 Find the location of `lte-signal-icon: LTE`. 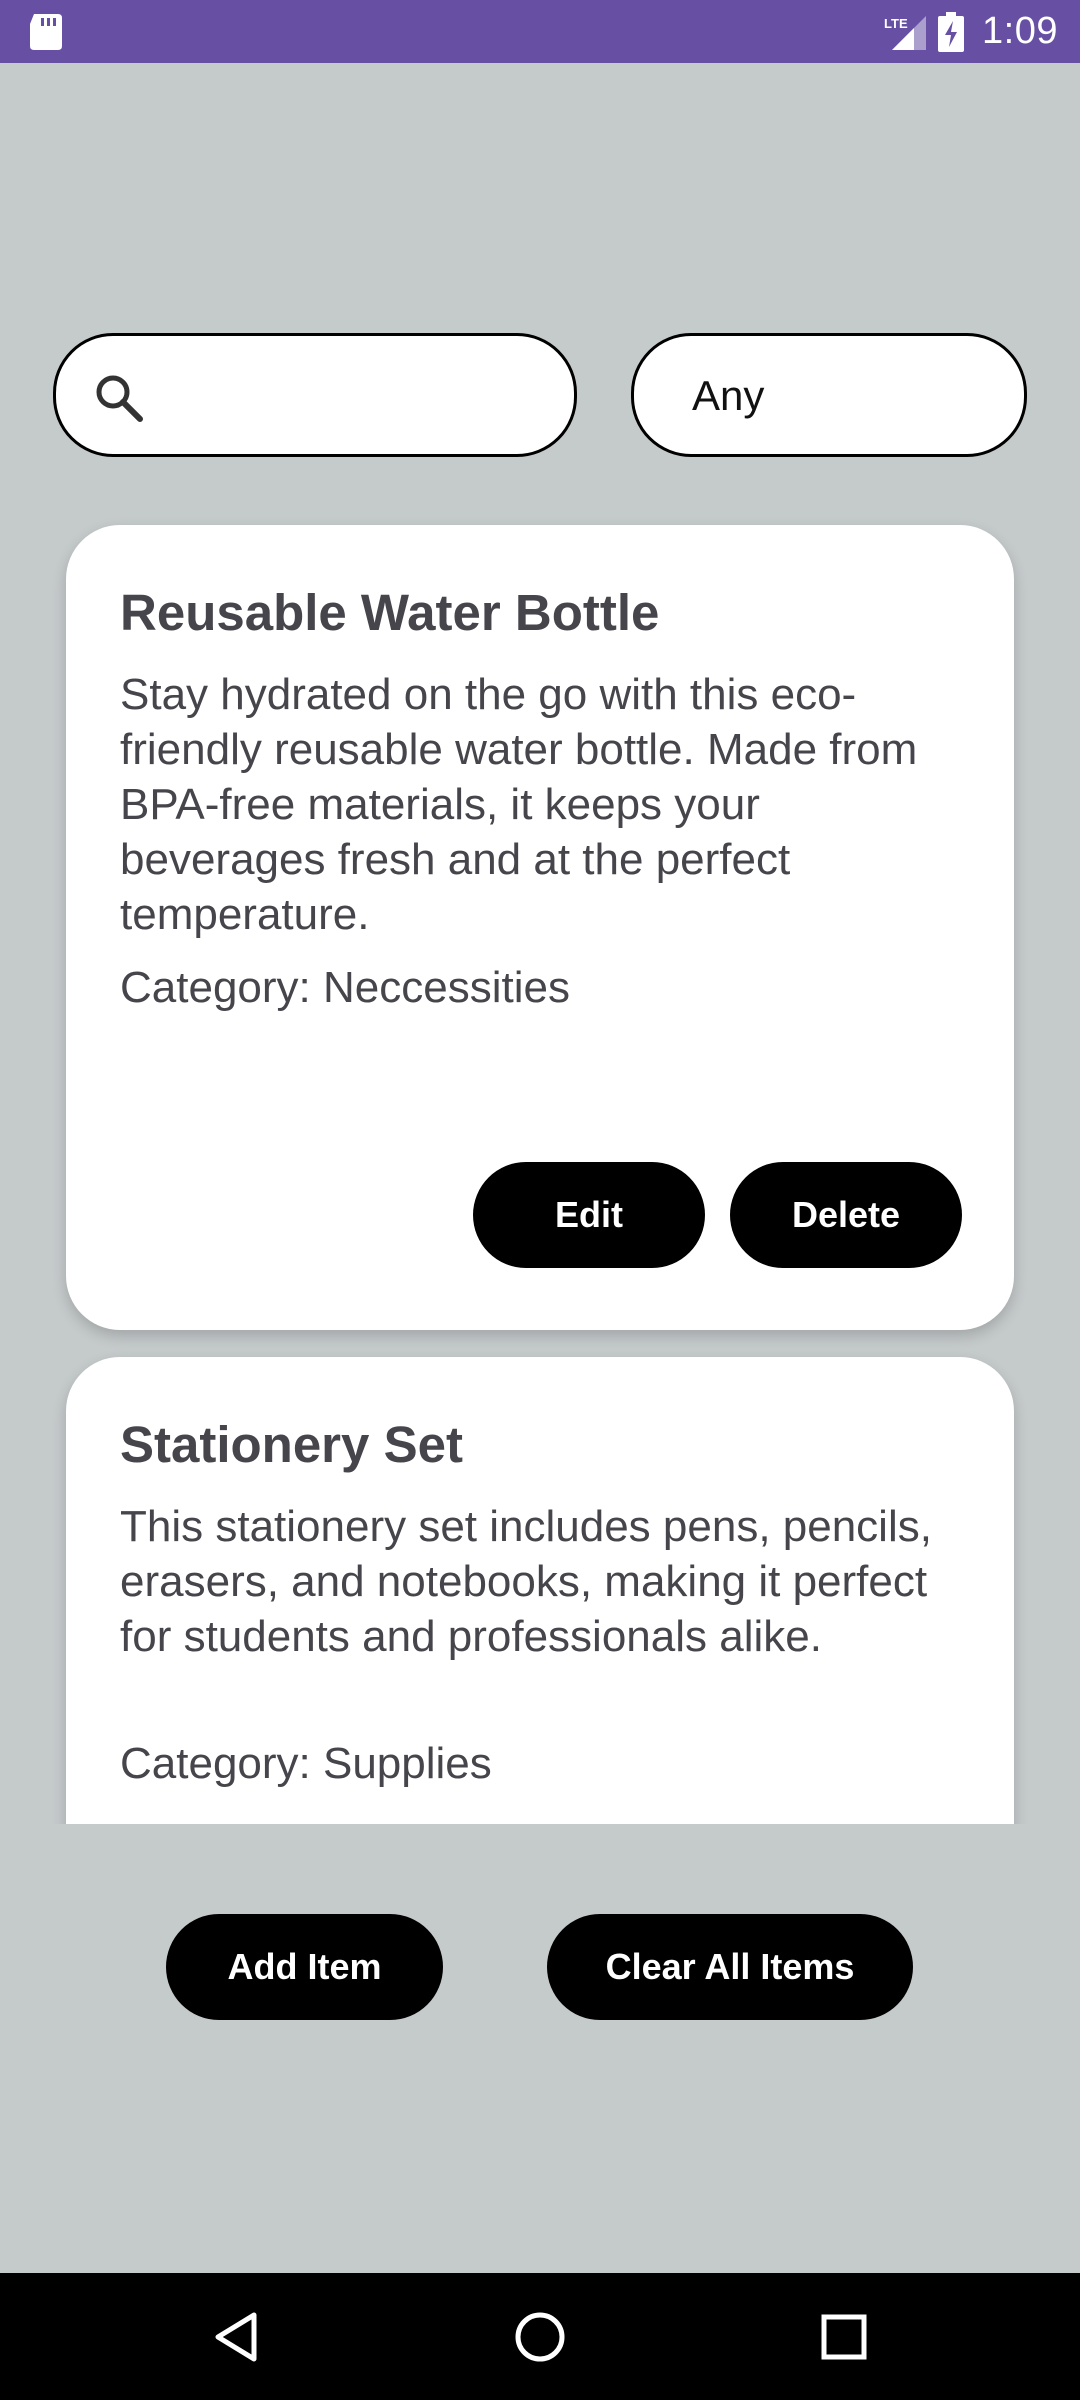

lte-signal-icon: LTE is located at coordinates (905, 32).